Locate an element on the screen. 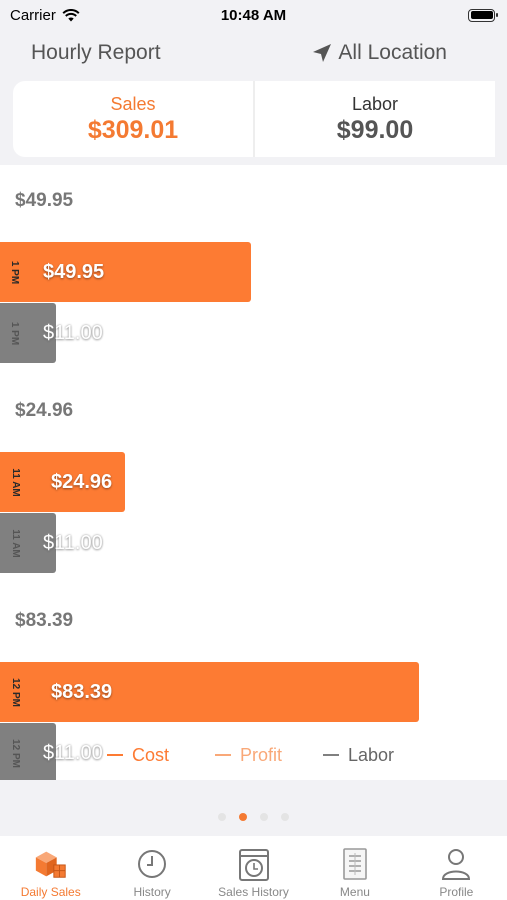  legend-swatch-labor is located at coordinates (331, 755).